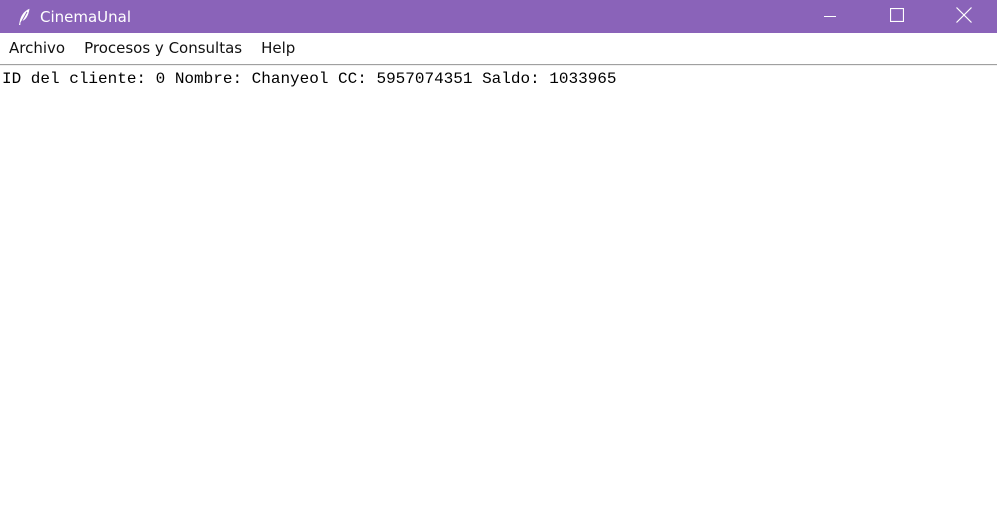 The image size is (997, 516). I want to click on menu-bar: Archivo Procesos y Consultas Help, so click(498, 48).